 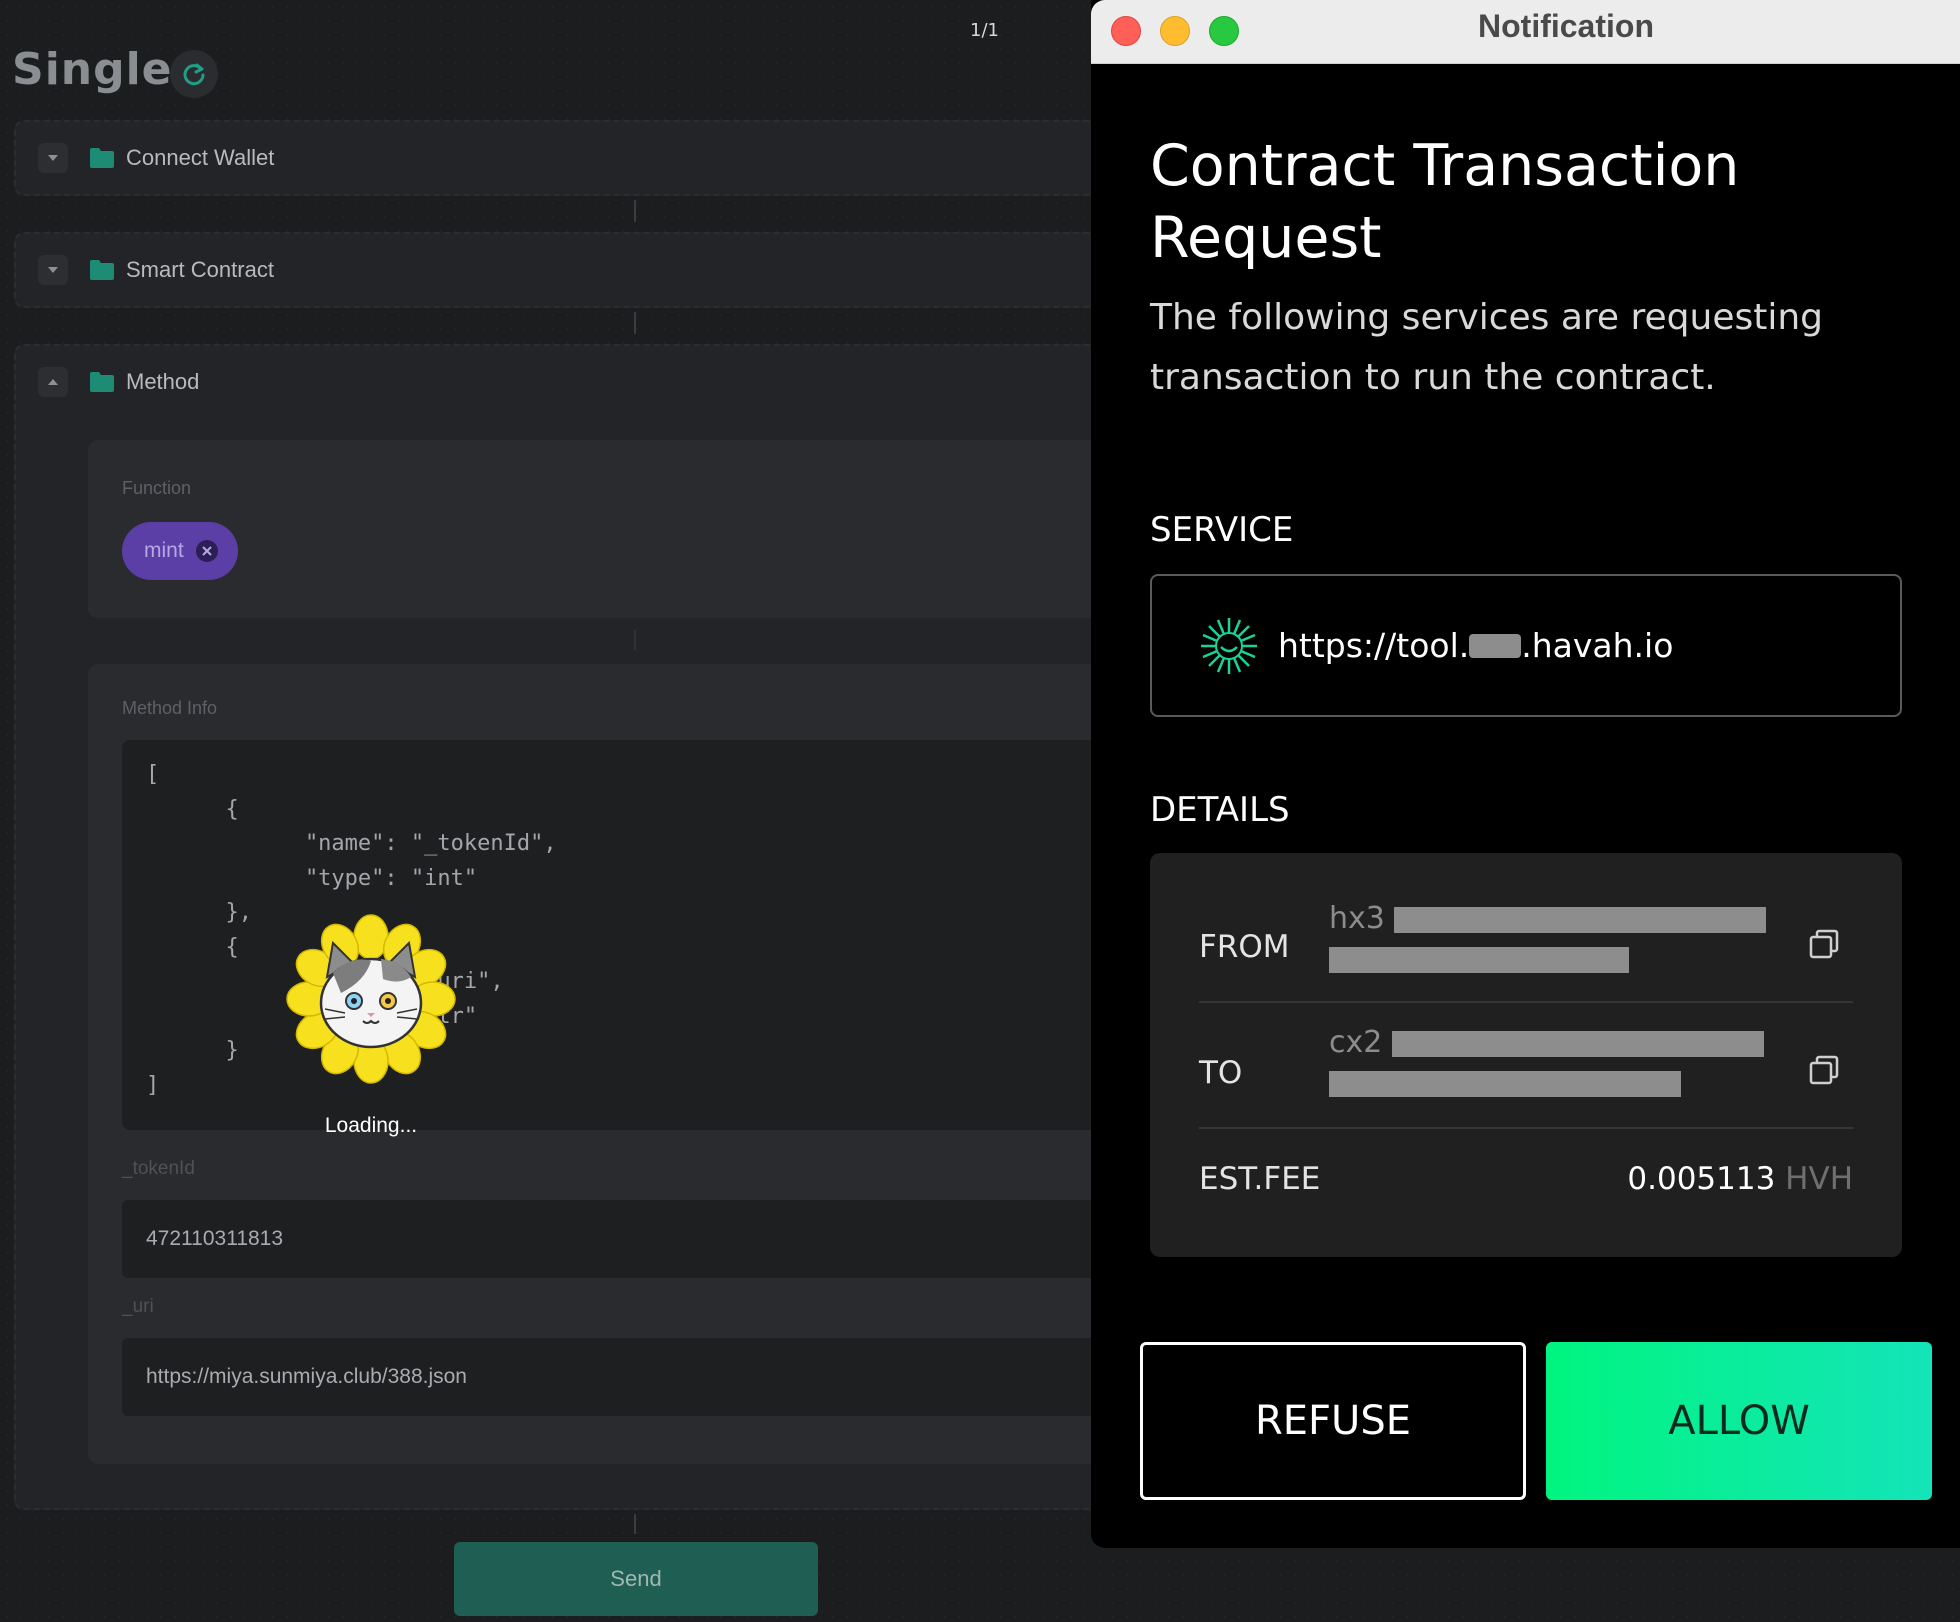 What do you see at coordinates (1819, 1179) in the screenshot?
I see `fee-unit: HVH` at bounding box center [1819, 1179].